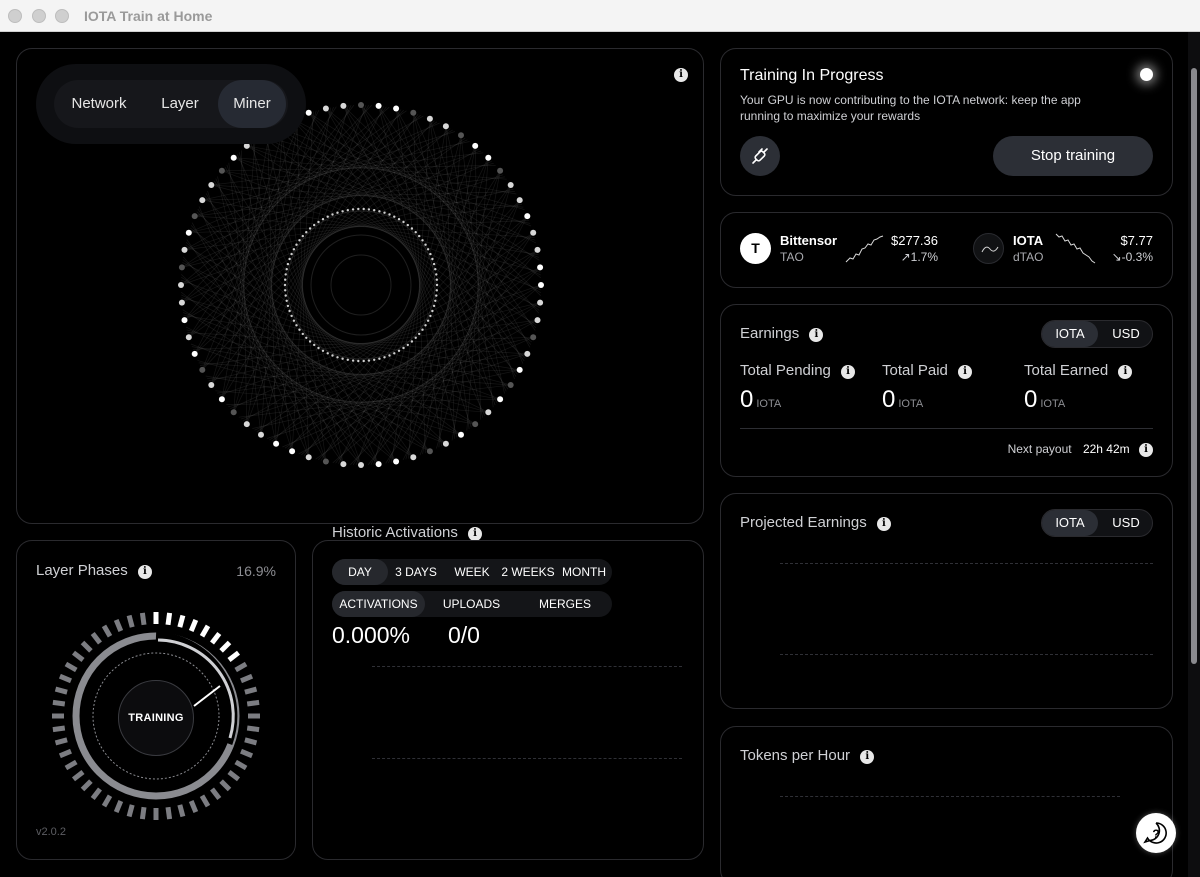 Image resolution: width=1200 pixels, height=877 pixels. Describe the element at coordinates (1028, 240) in the screenshot. I see `ticker-name-iota: IOTA` at that location.